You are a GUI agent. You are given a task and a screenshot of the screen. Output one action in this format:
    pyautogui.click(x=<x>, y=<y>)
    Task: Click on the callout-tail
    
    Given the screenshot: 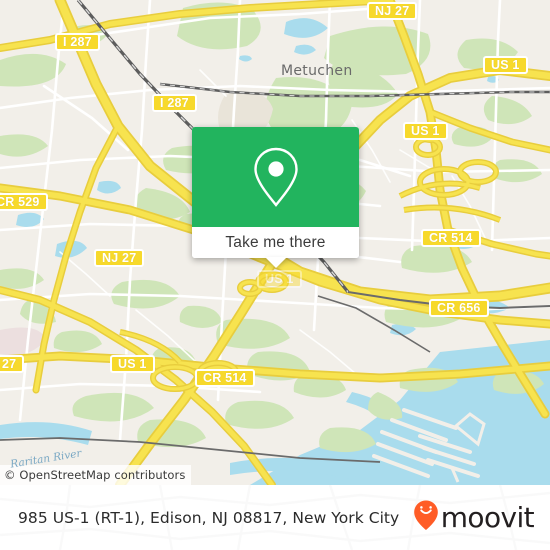 What is the action you would take?
    pyautogui.click(x=275, y=262)
    